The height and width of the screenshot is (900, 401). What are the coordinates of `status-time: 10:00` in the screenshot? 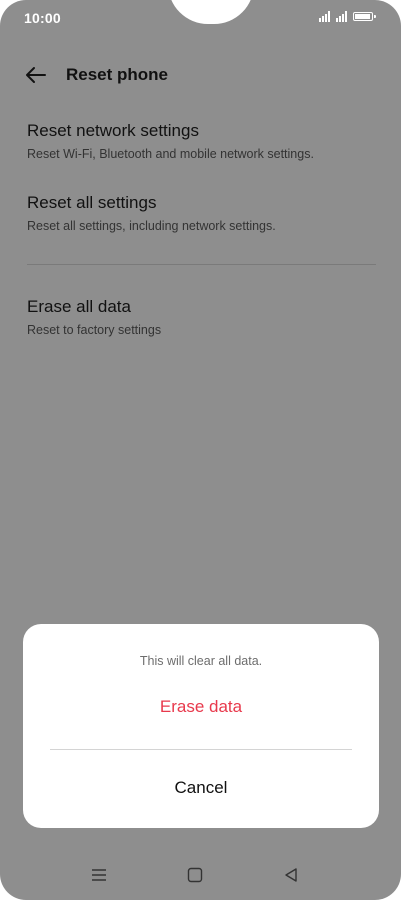 It's located at (42, 18).